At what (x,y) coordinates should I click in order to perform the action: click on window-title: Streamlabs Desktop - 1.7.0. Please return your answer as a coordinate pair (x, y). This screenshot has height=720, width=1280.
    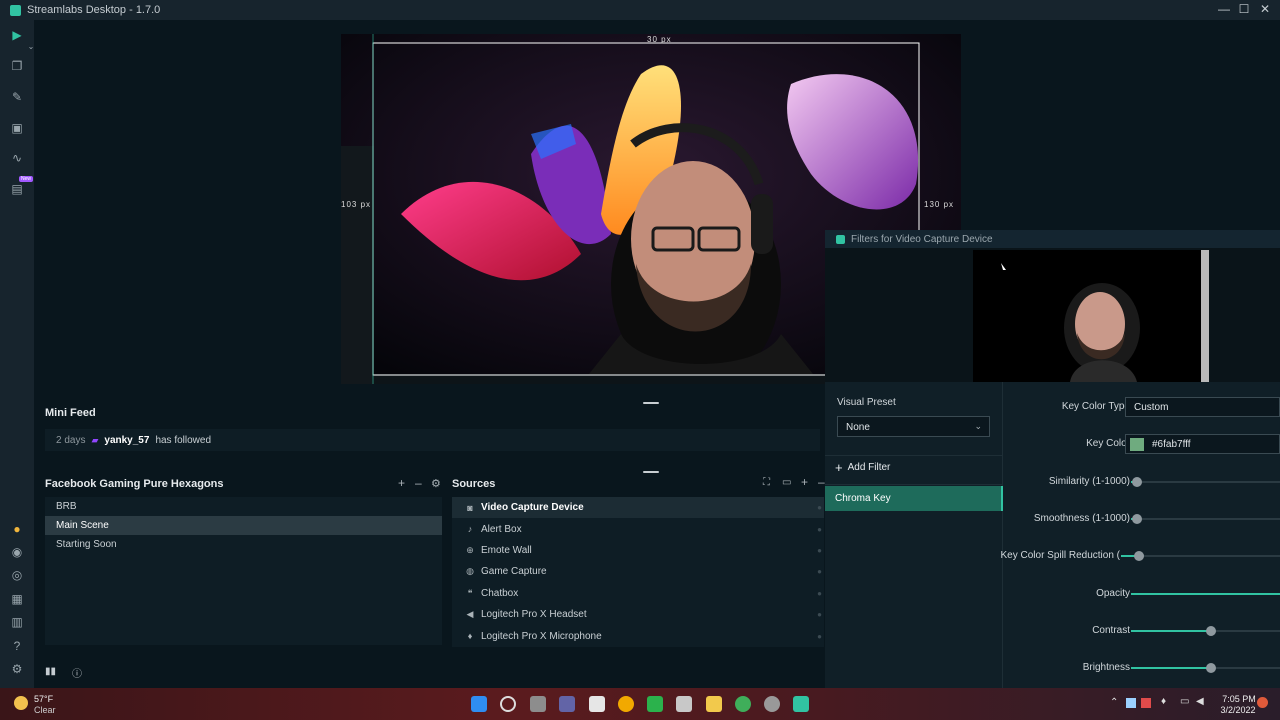
    Looking at the image, I should click on (94, 10).